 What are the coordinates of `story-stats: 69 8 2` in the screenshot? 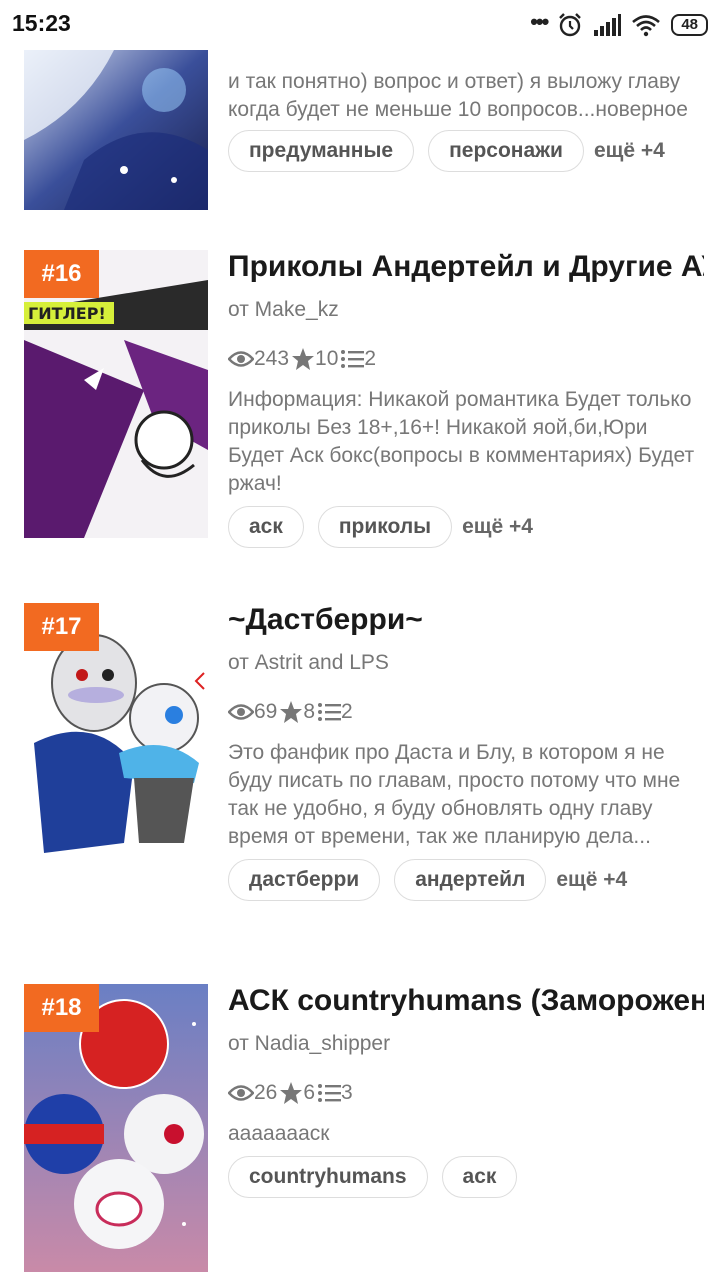 It's located at (466, 712).